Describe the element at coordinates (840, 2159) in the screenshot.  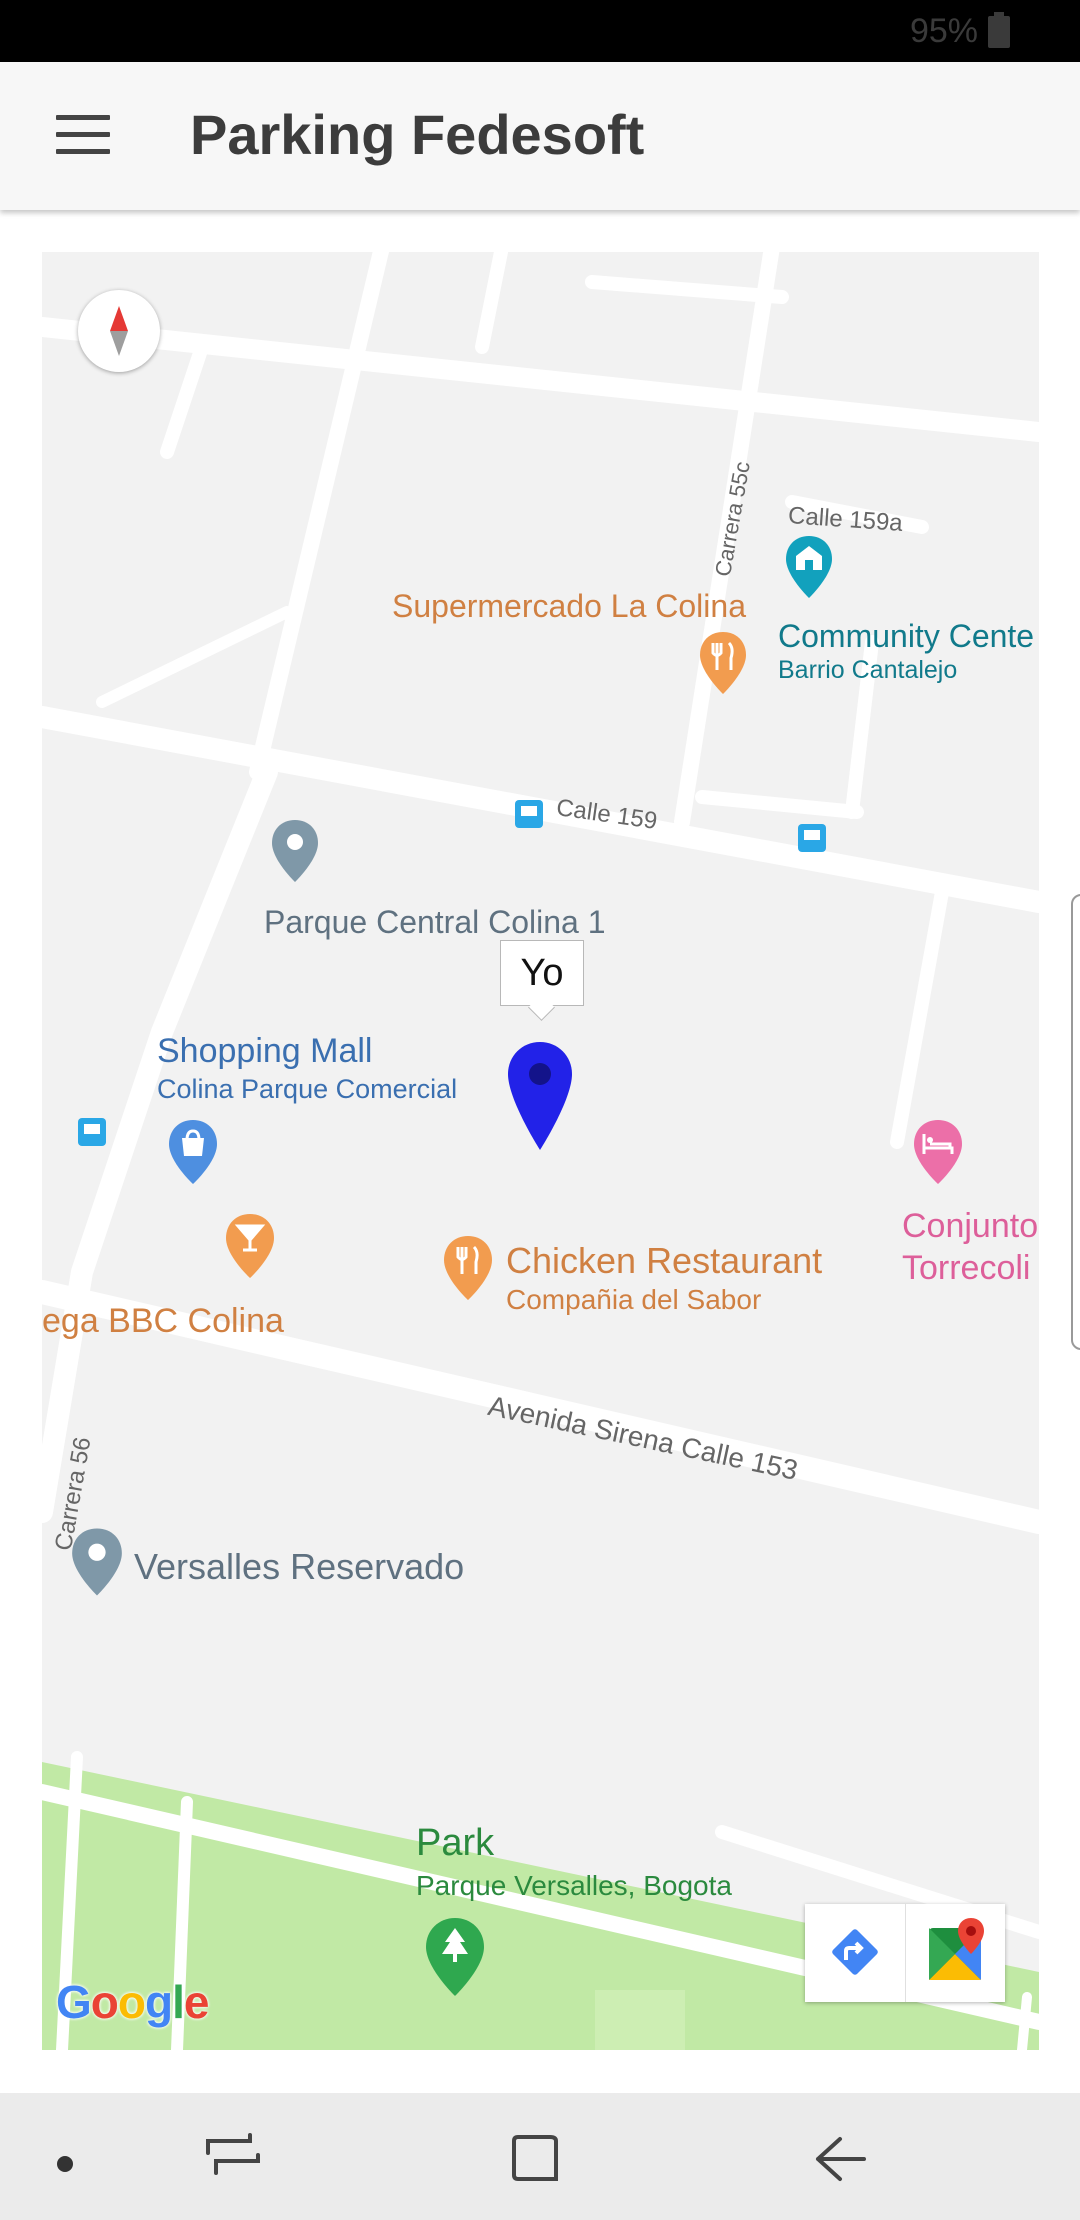
I see `back-icon` at that location.